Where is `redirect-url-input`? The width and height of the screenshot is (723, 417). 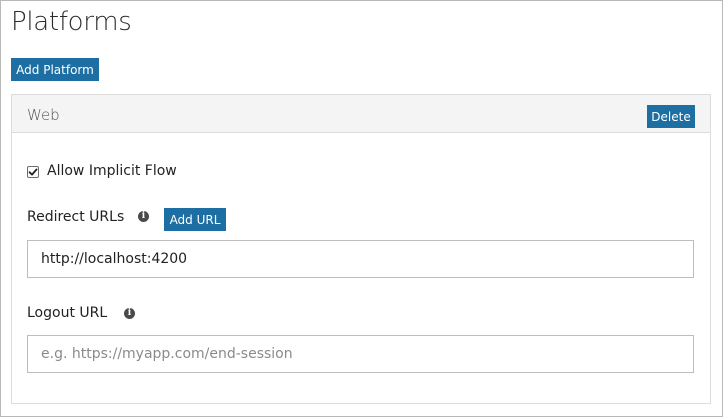 redirect-url-input is located at coordinates (360, 259).